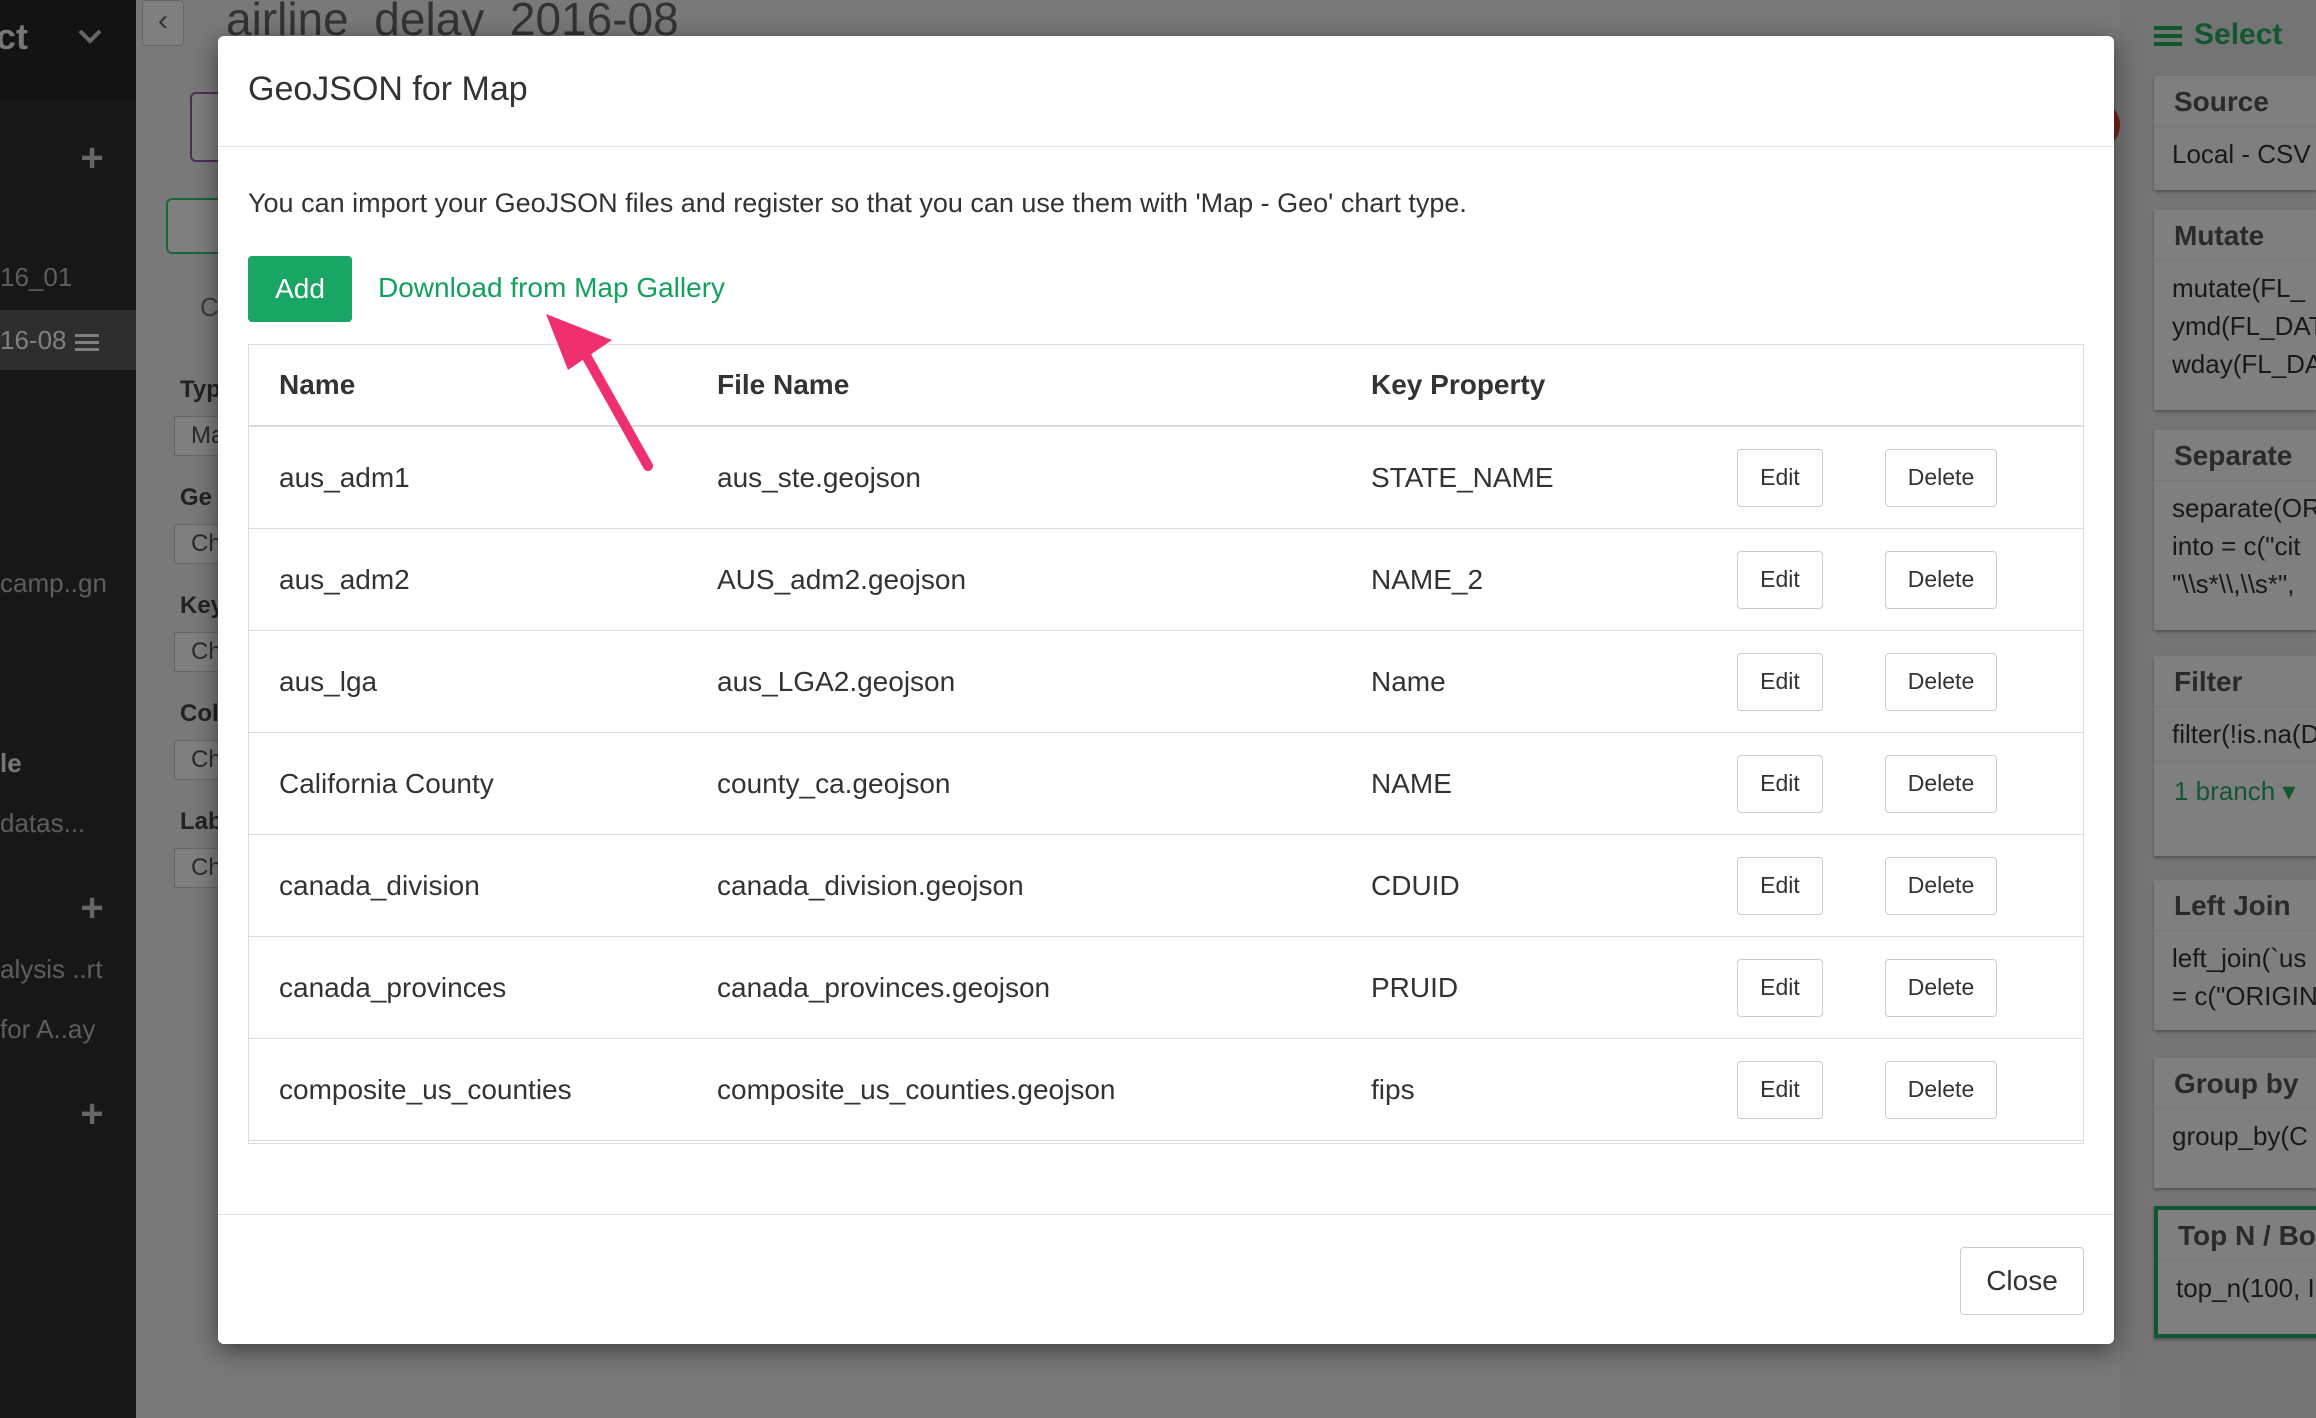  Describe the element at coordinates (1554, 681) in the screenshot. I see `geojson-key-property: Name` at that location.